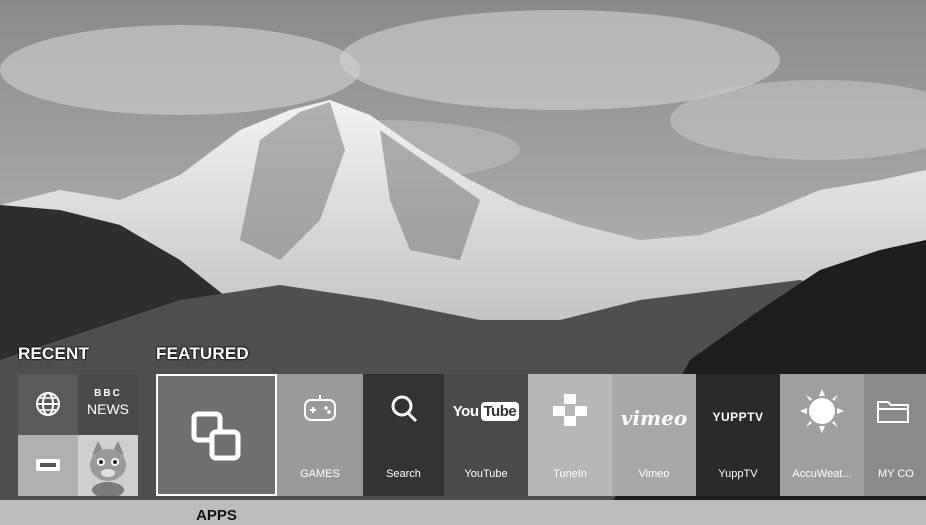 This screenshot has width=926, height=525. I want to click on hdmi-icon, so click(48, 465).